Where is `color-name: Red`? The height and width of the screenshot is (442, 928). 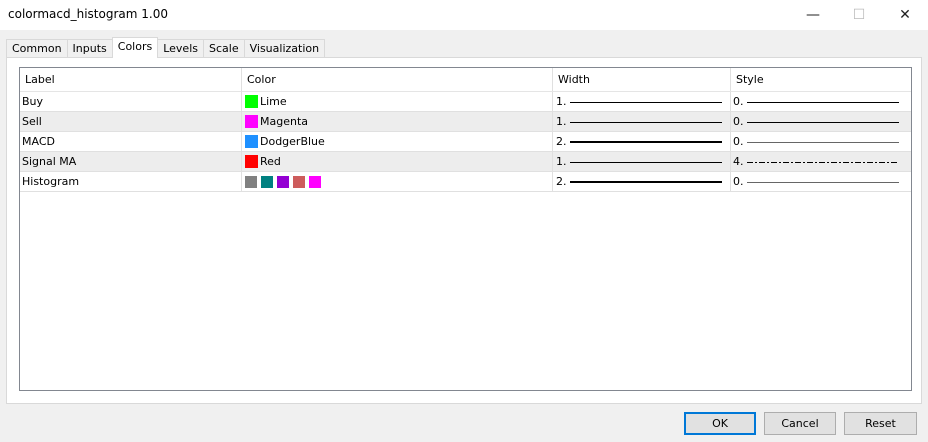 color-name: Red is located at coordinates (270, 161).